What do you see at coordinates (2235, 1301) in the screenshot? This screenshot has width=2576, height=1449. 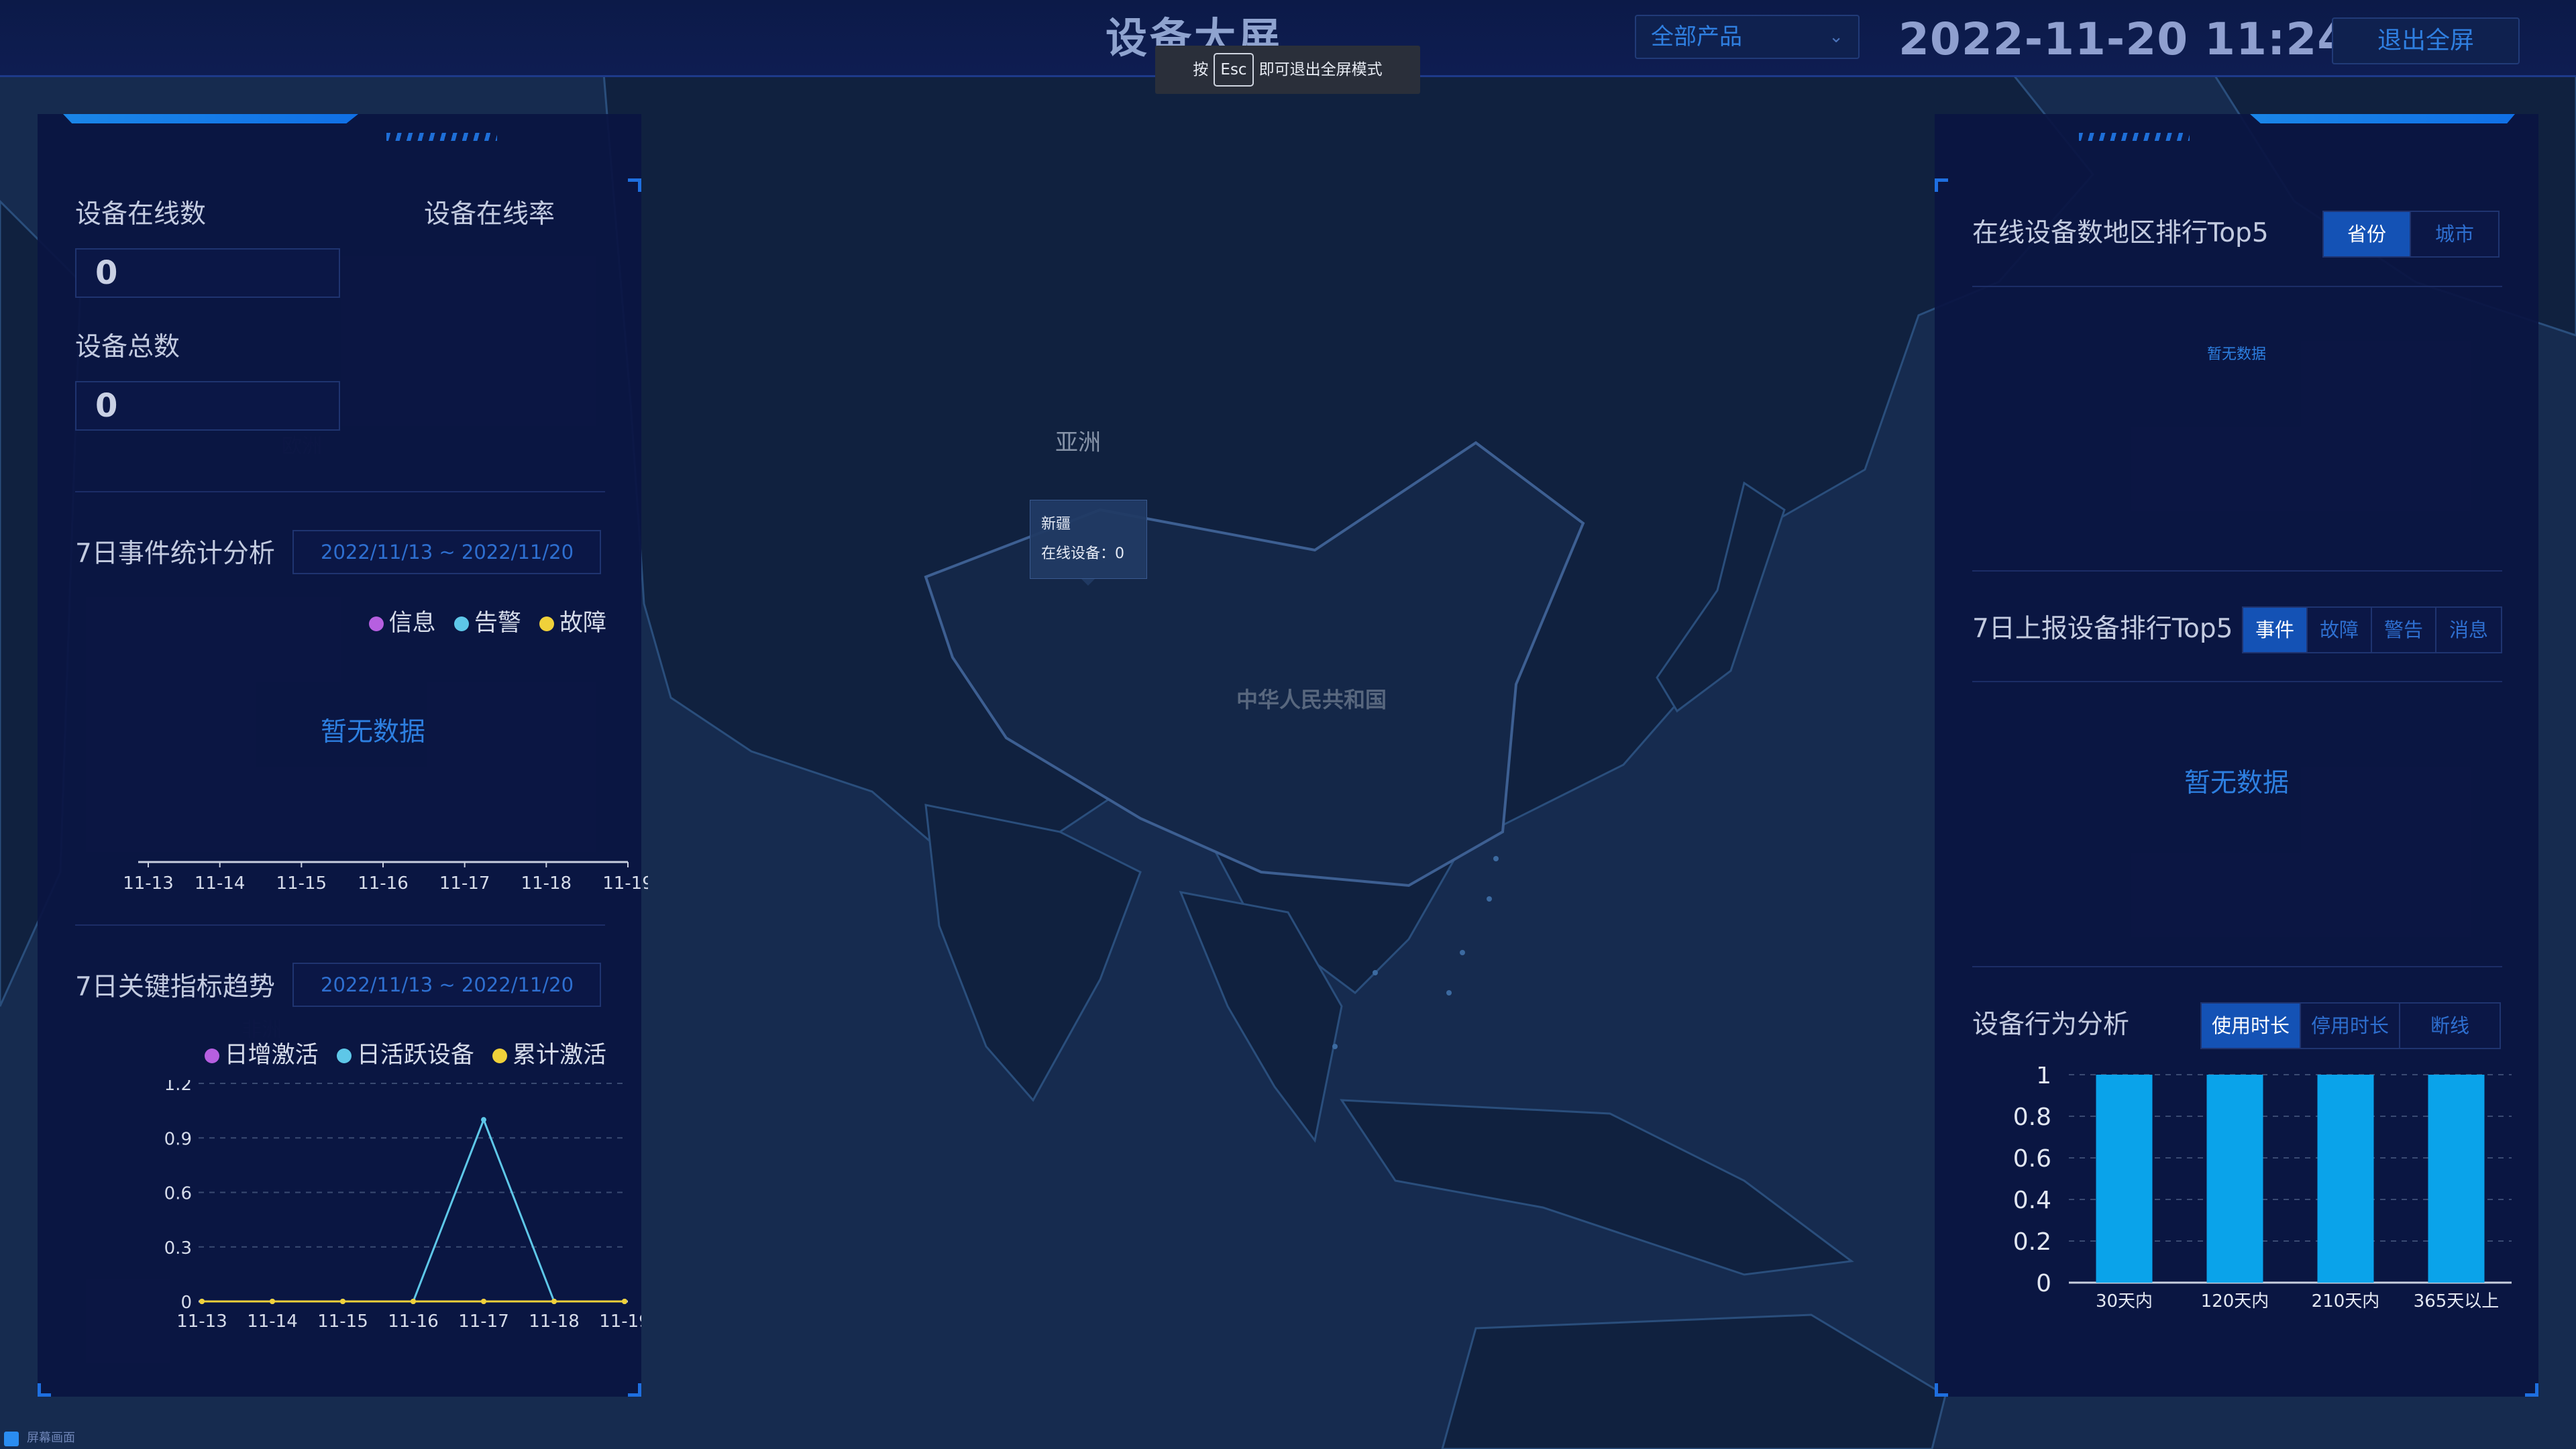 I see `behavior-x-label: 120天内` at bounding box center [2235, 1301].